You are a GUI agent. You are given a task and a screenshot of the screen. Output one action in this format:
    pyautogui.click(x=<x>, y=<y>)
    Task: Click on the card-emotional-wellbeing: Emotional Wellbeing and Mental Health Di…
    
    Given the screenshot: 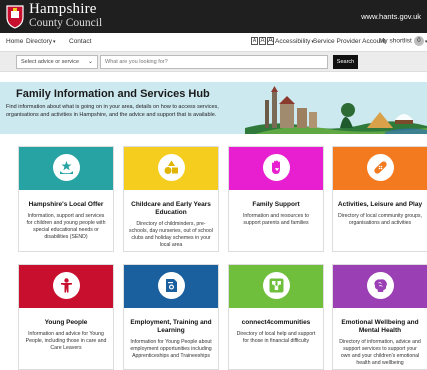 What is the action you would take?
    pyautogui.click(x=379, y=317)
    